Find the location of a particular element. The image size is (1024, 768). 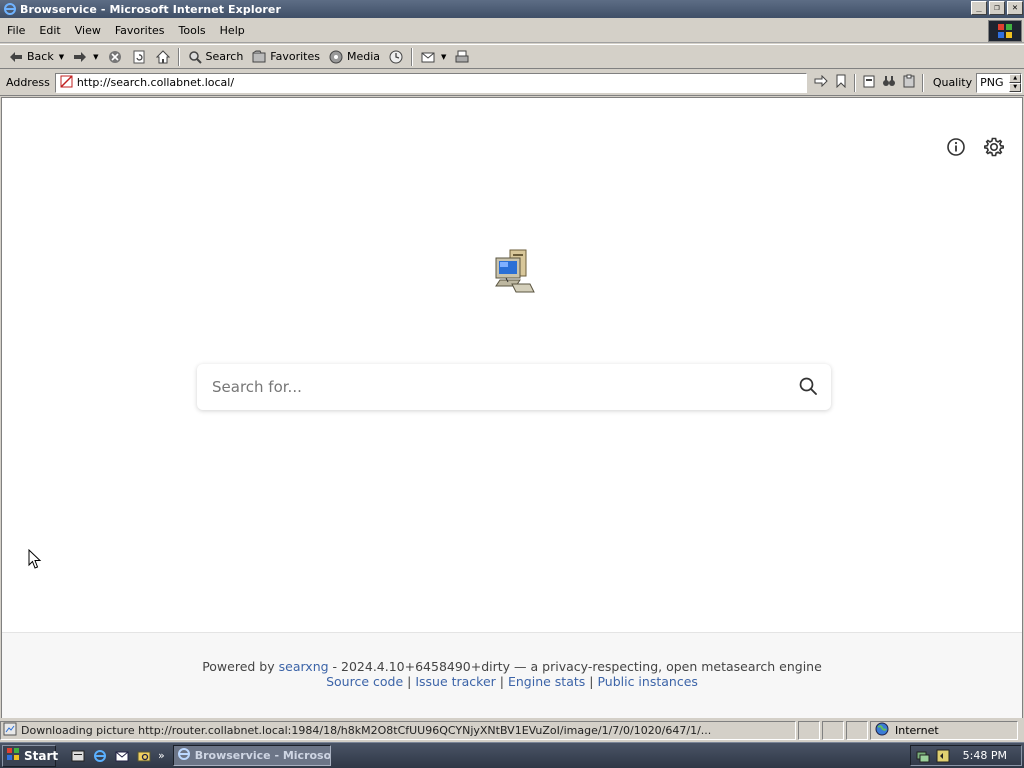

back-button: Back ▼ is located at coordinates (36, 57).